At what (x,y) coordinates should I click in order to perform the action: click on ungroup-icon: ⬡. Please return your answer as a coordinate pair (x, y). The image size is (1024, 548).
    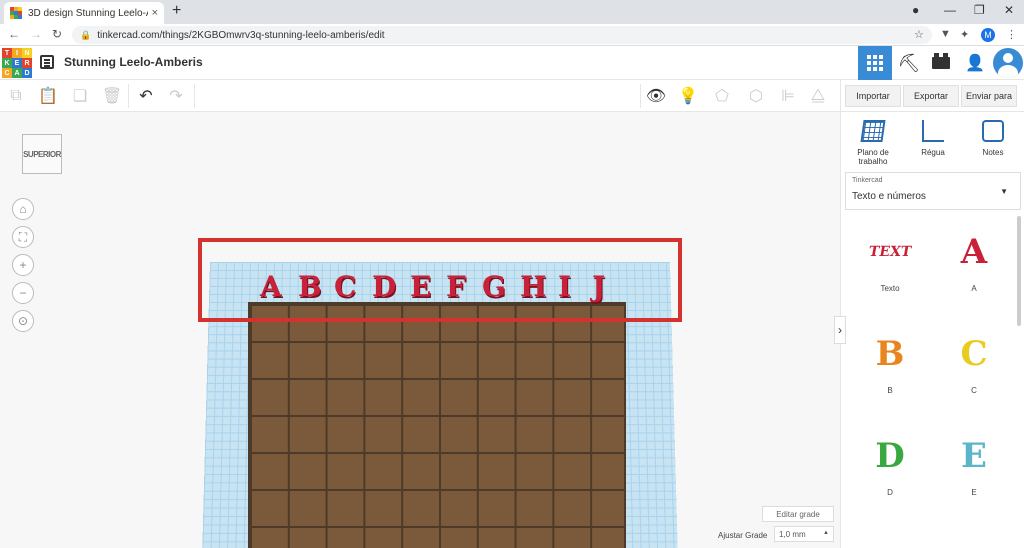
    Looking at the image, I should click on (756, 96).